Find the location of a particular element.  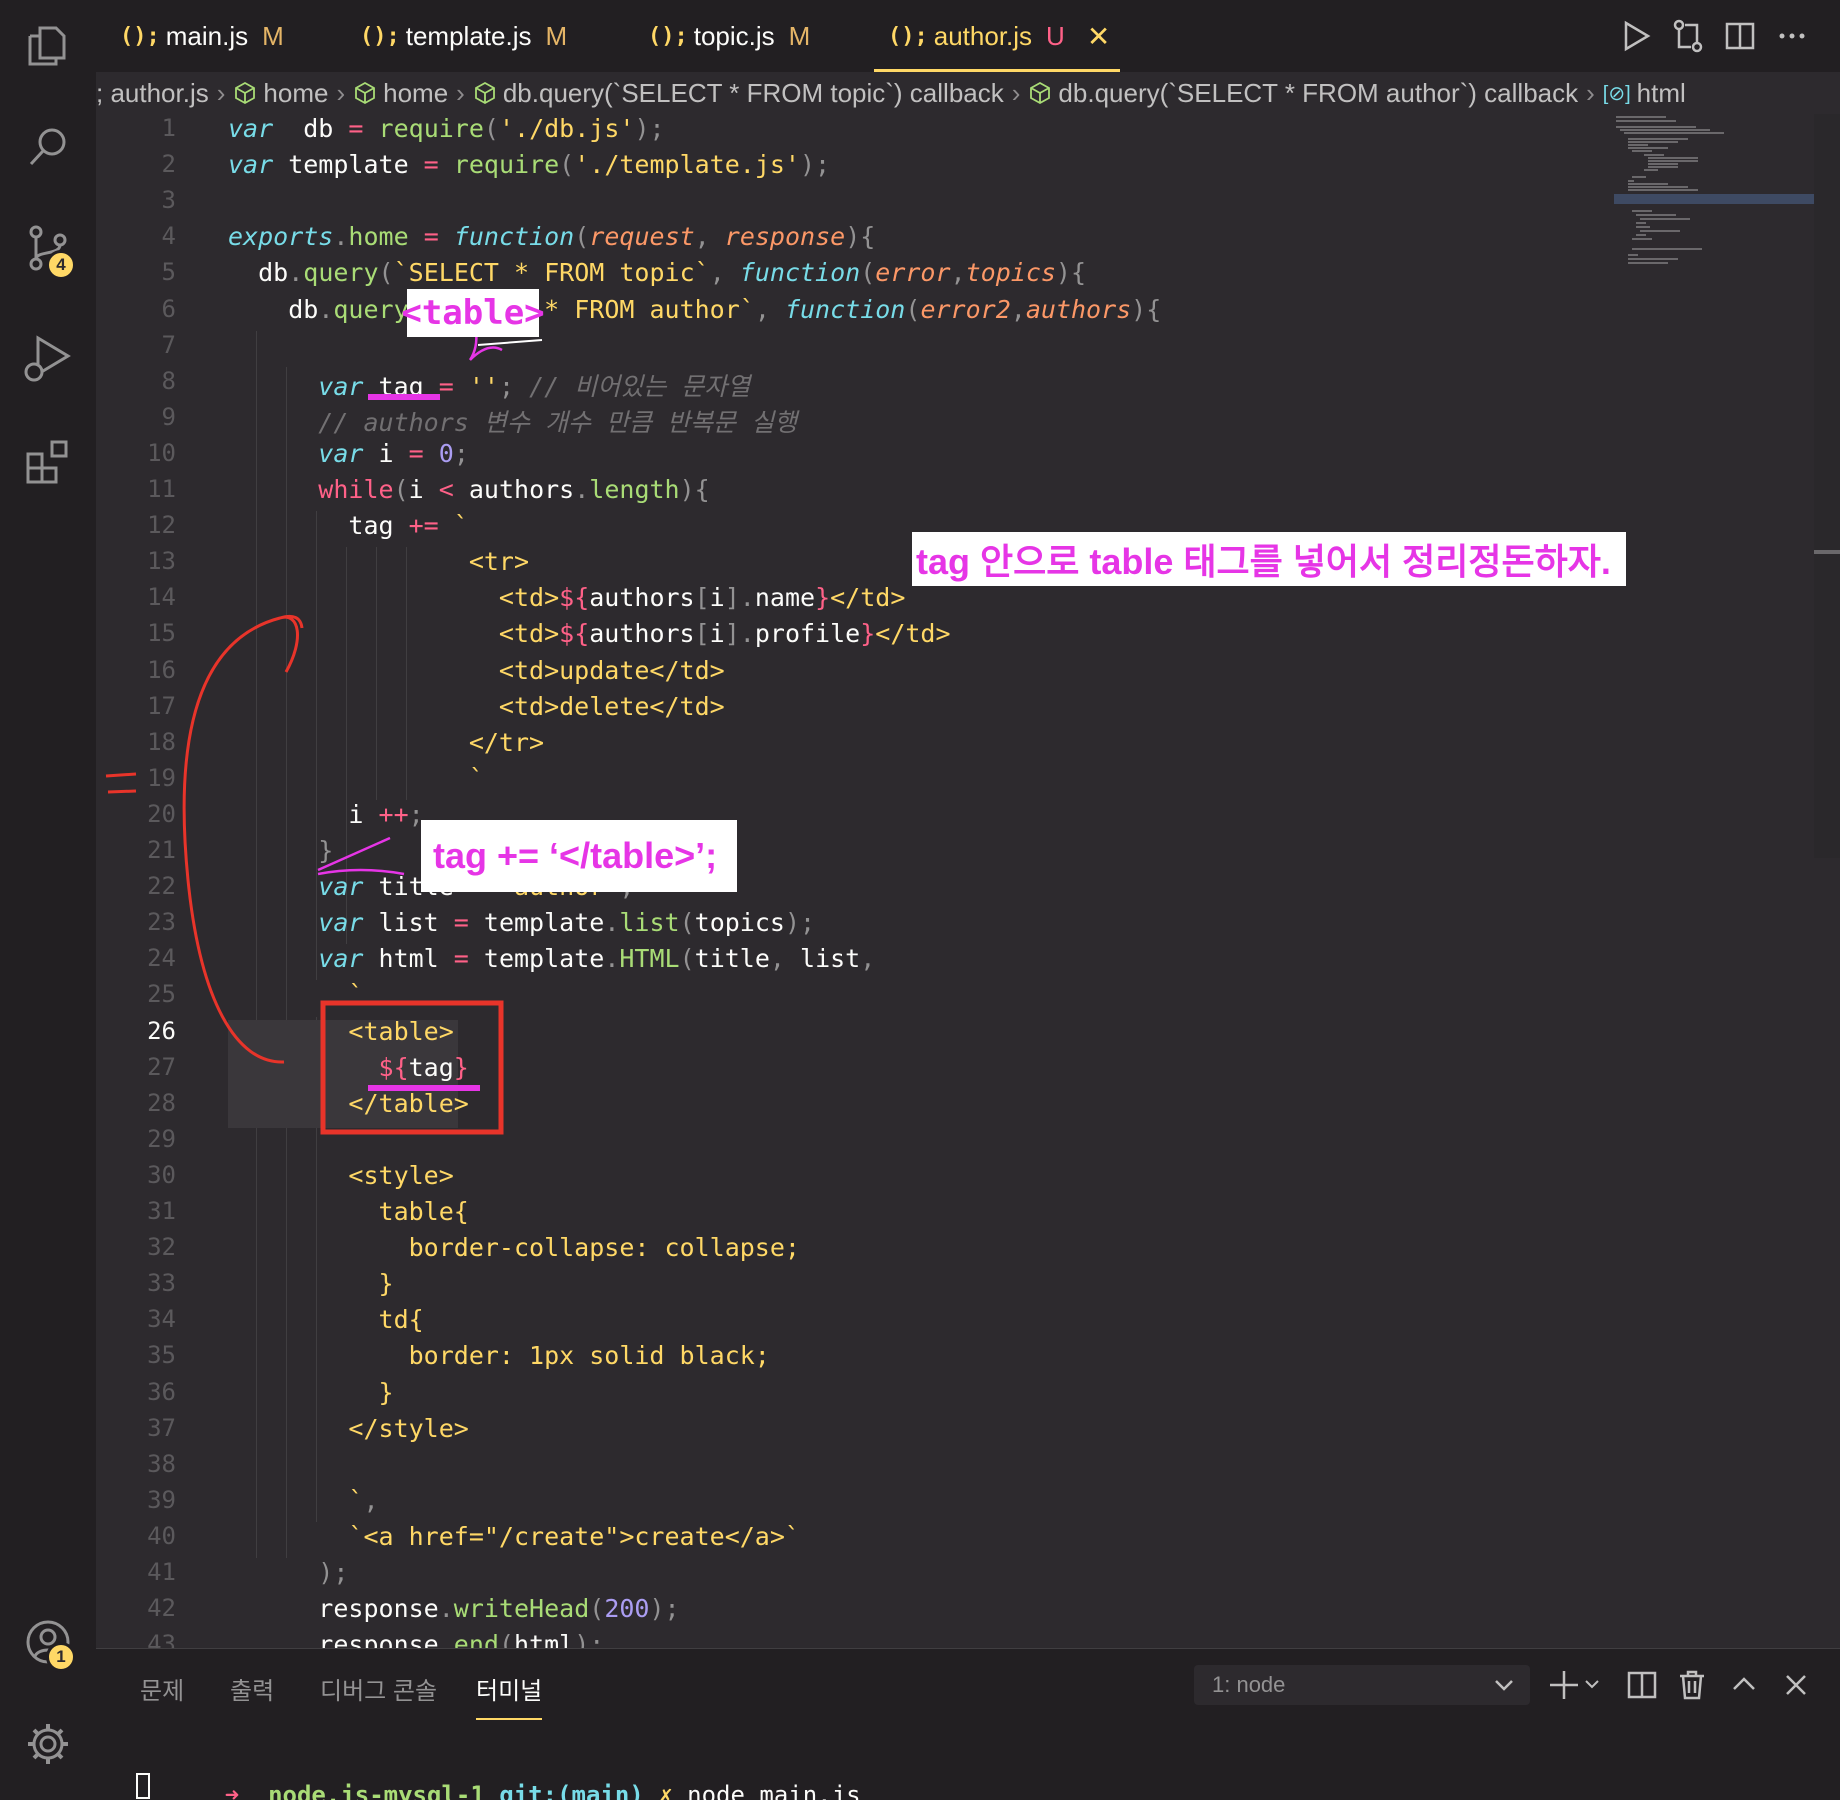

code-token: += is located at coordinates (423, 526).